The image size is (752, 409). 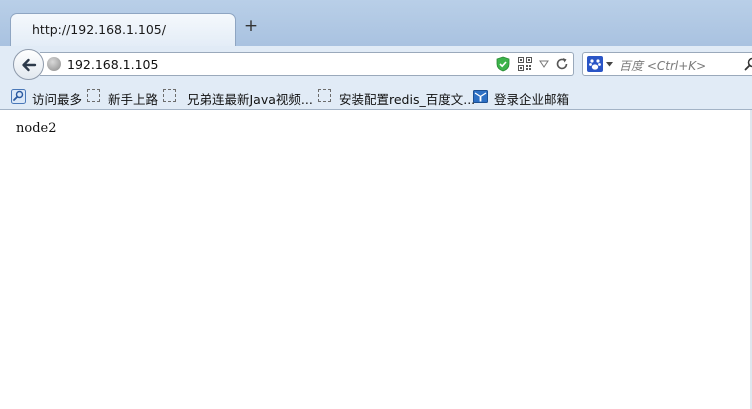 What do you see at coordinates (662, 65) in the screenshot?
I see `search-input: 百度 <Ctrl+K>` at bounding box center [662, 65].